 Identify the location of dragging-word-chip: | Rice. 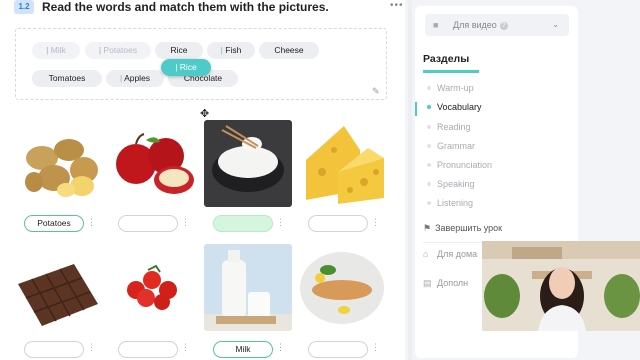
(186, 67).